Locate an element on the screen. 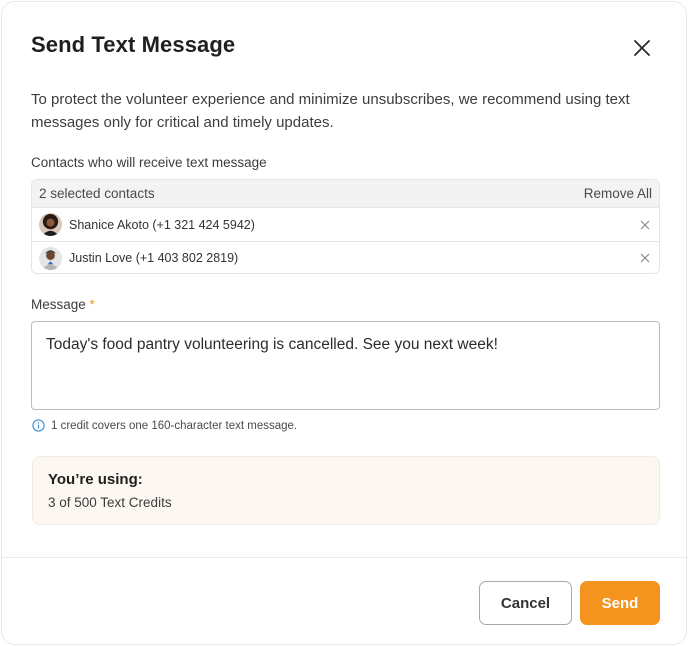 Image resolution: width=688 pixels, height=646 pixels. dialog-title: Send Text Message is located at coordinates (133, 44).